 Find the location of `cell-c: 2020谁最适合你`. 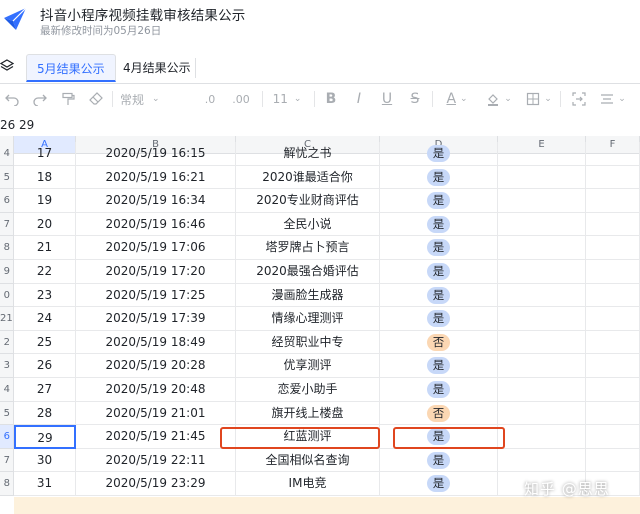

cell-c: 2020谁最适合你 is located at coordinates (308, 177).